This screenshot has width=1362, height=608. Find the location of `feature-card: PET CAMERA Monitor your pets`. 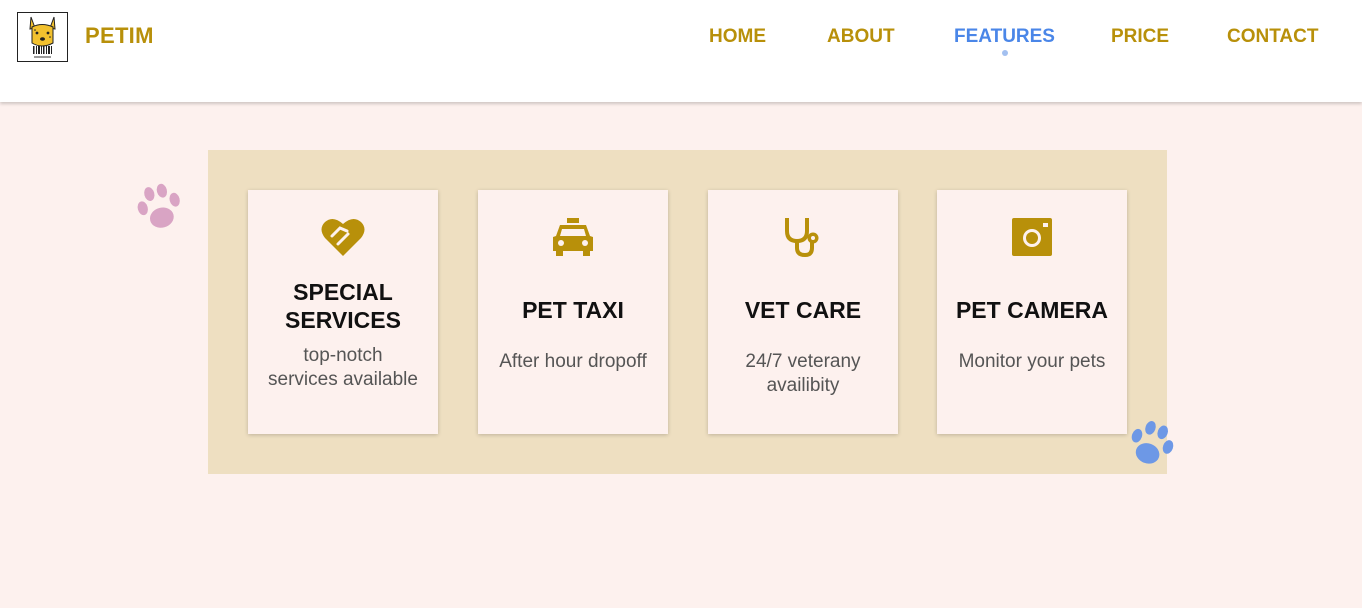

feature-card: PET CAMERA Monitor your pets is located at coordinates (1032, 312).